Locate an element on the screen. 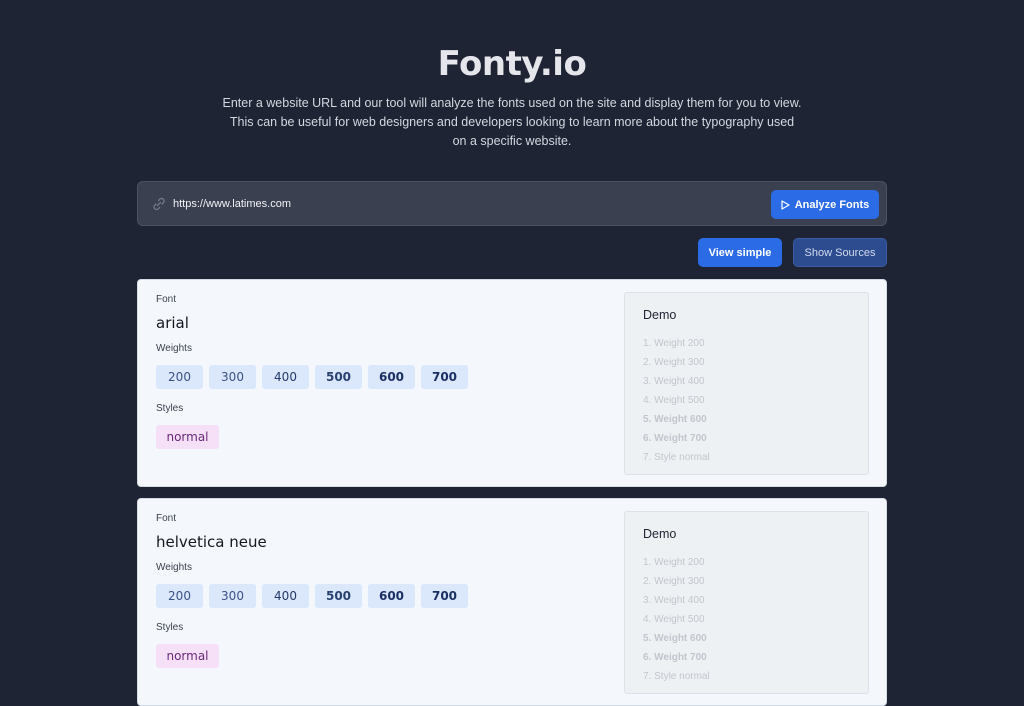 Image resolution: width=1024 pixels, height=706 pixels. link-icon is located at coordinates (159, 204).